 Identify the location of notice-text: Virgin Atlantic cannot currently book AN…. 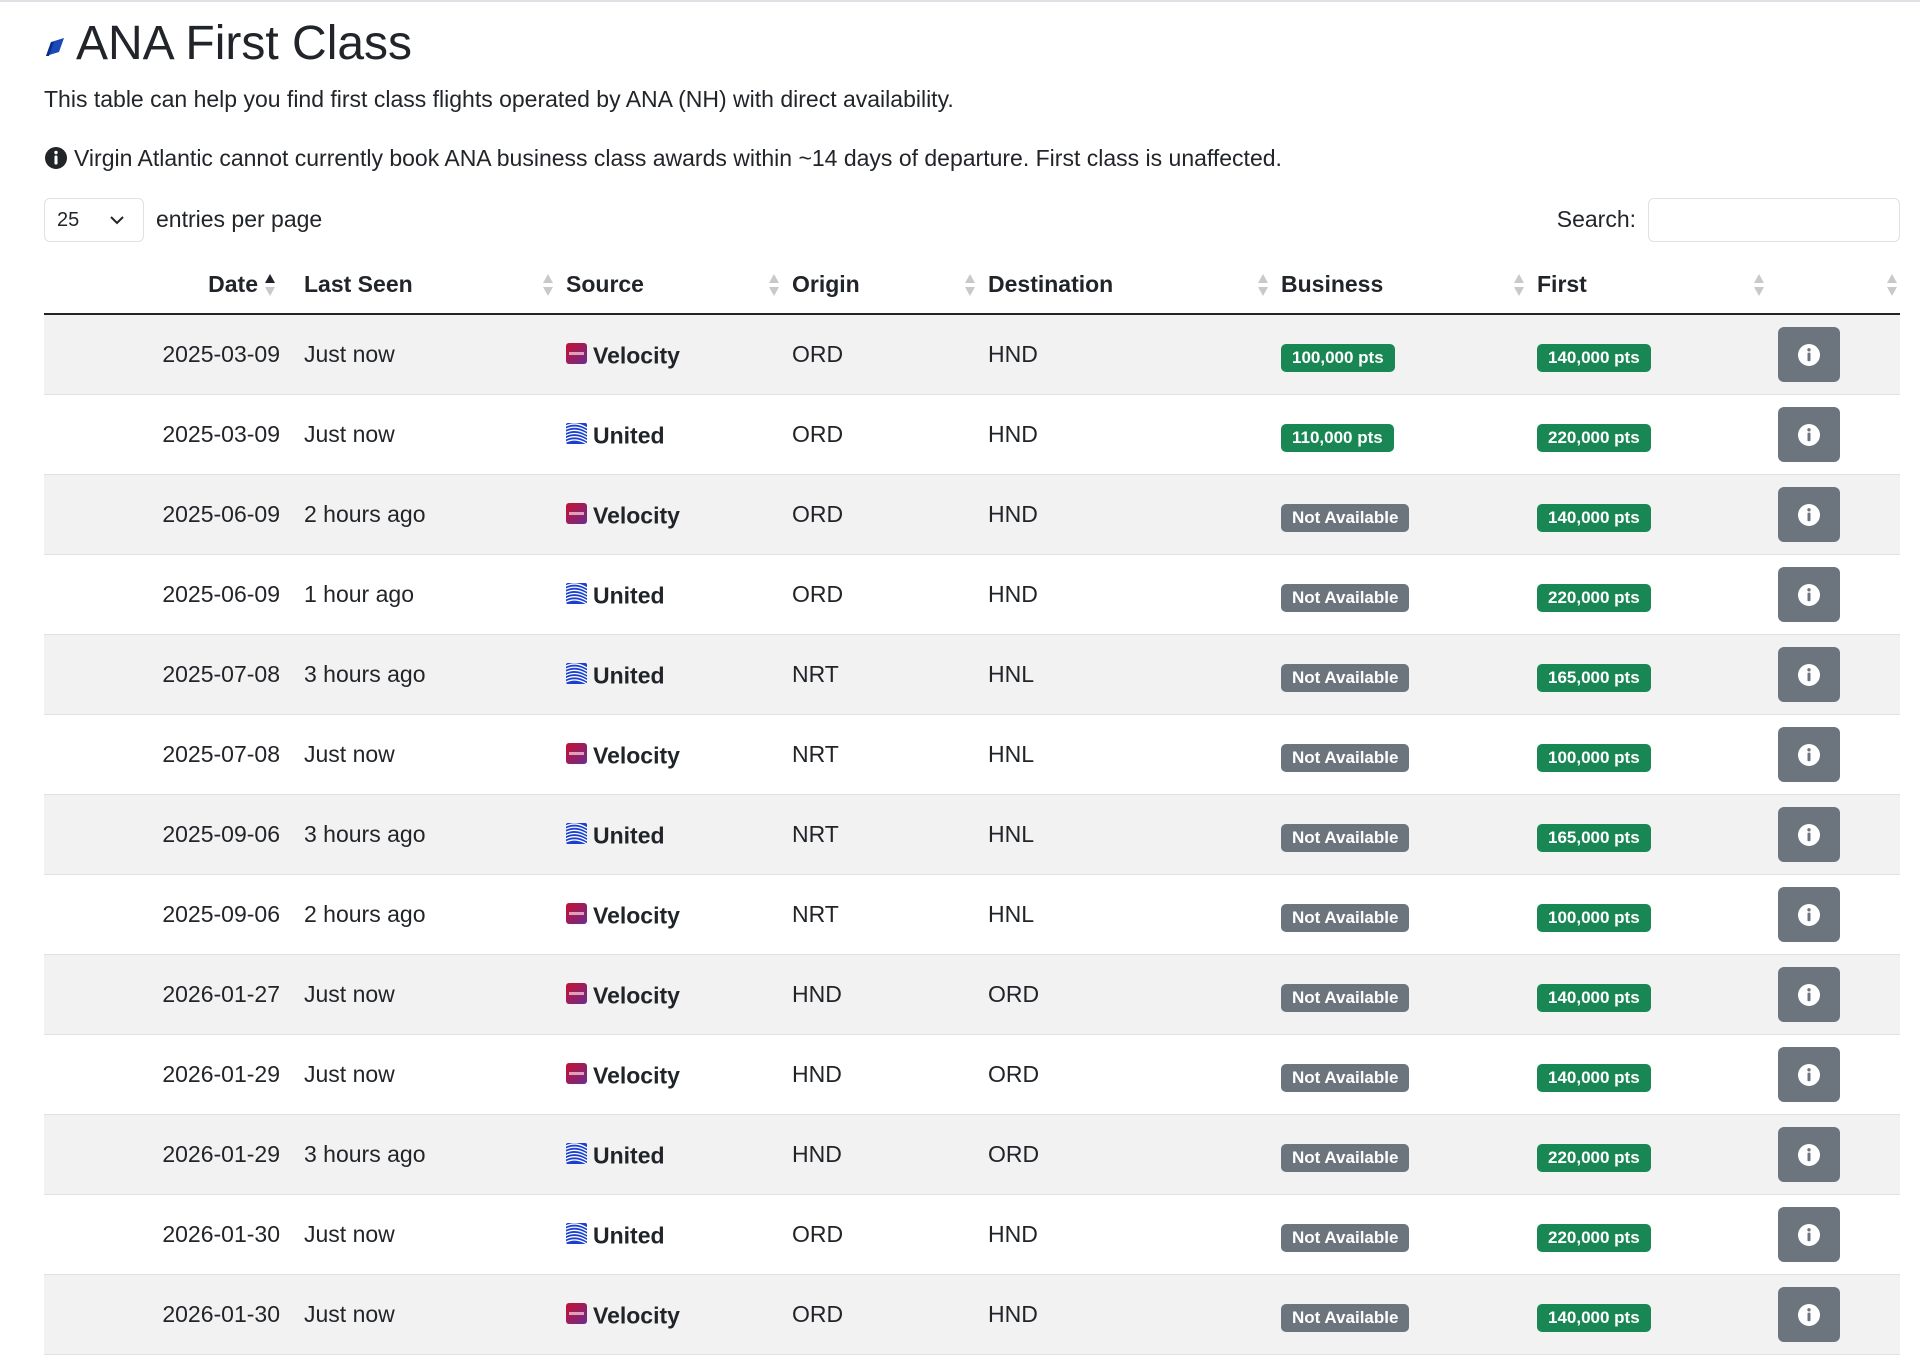
(678, 158).